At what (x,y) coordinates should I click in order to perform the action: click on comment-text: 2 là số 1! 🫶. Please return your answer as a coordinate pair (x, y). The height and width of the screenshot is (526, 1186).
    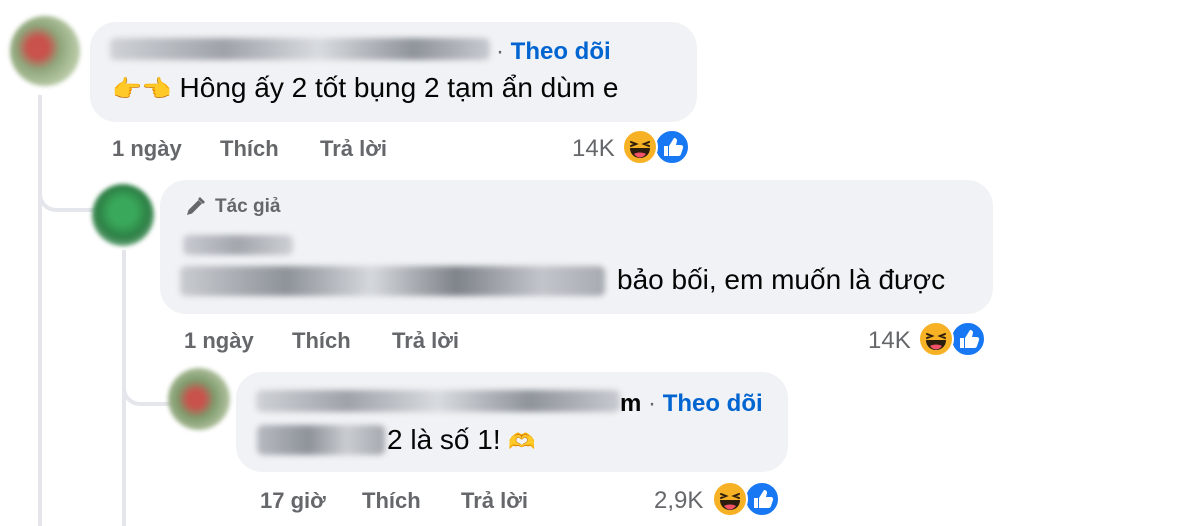
    Looking at the image, I should click on (461, 440).